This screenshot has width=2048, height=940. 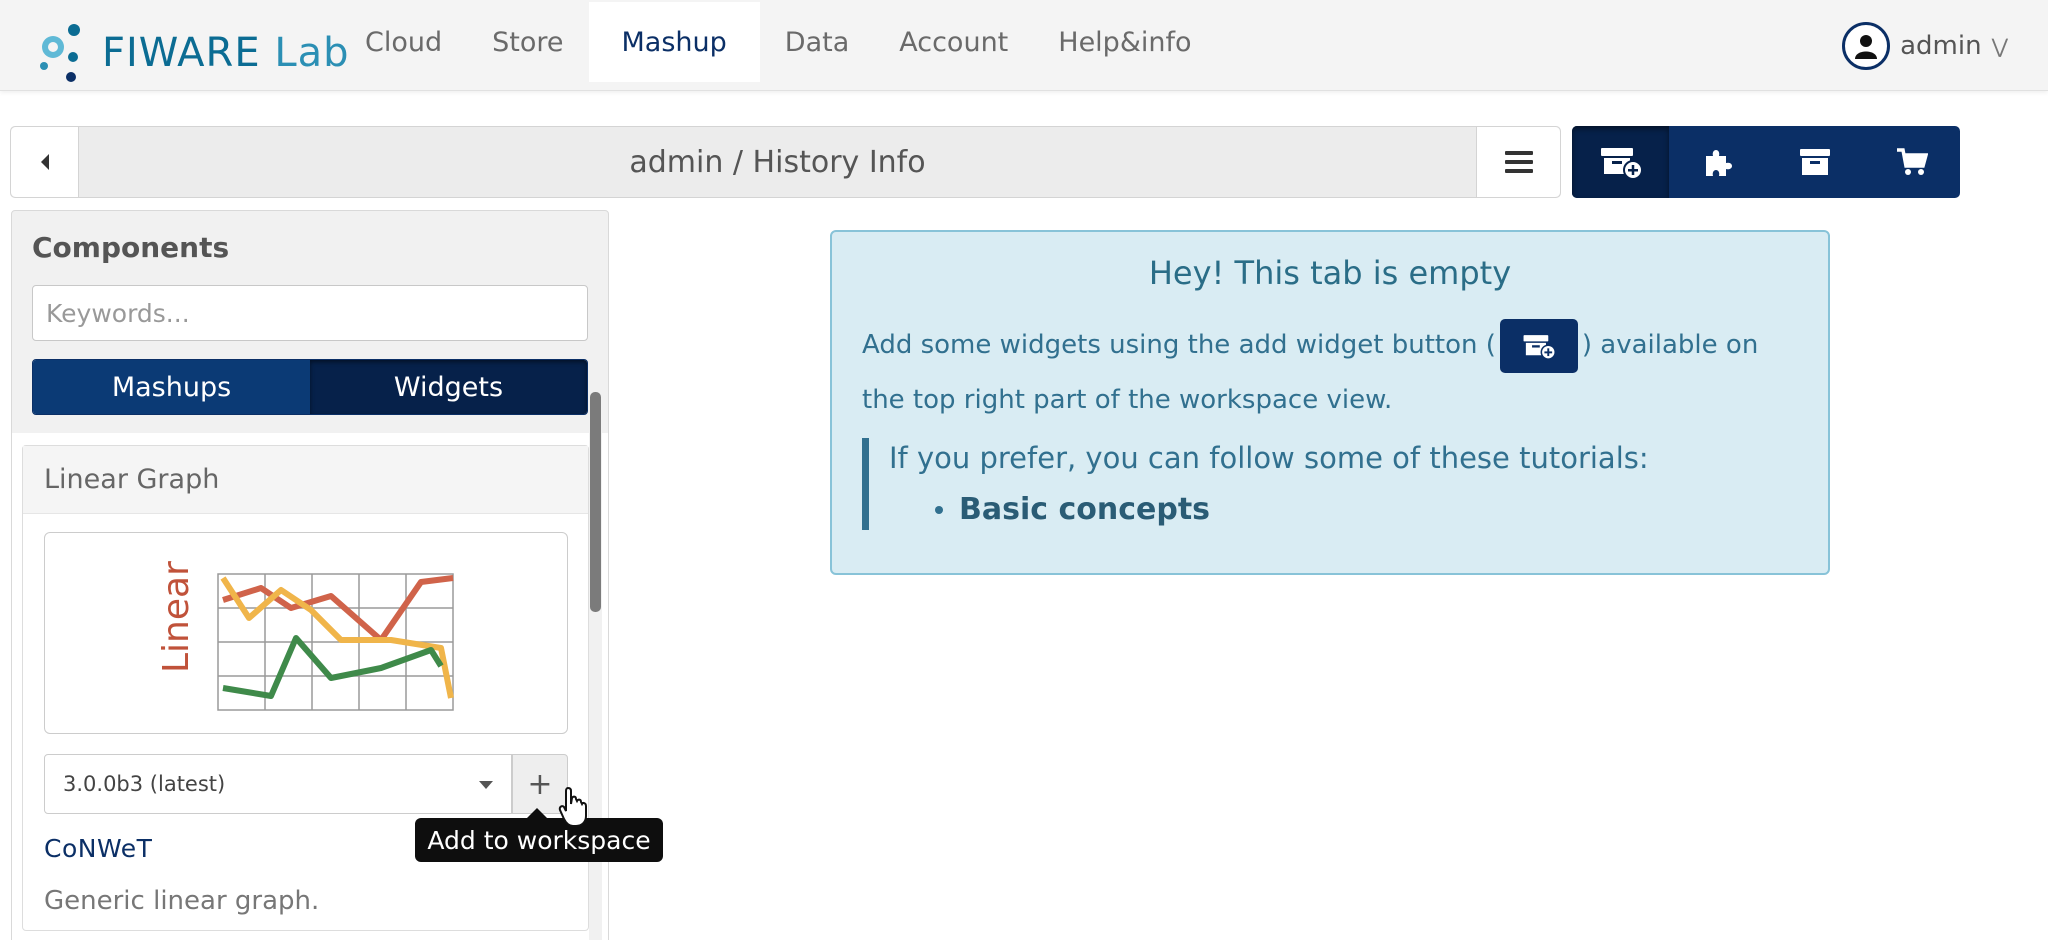 I want to click on tooltip-arrow, so click(x=537, y=813).